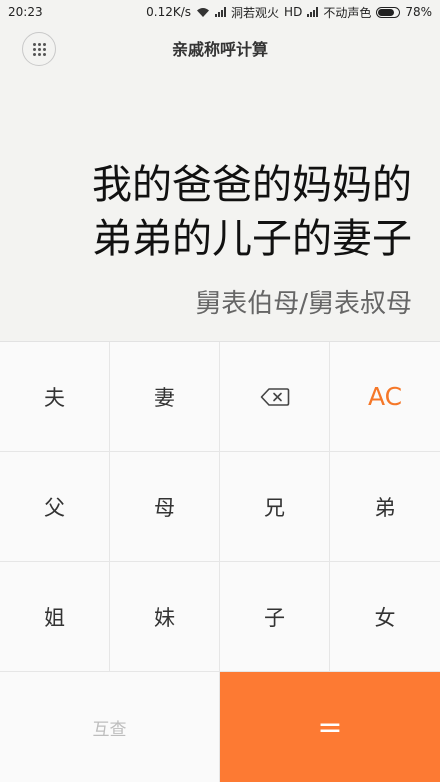  Describe the element at coordinates (169, 12) in the screenshot. I see `network-speed: 0.12K/s` at that location.